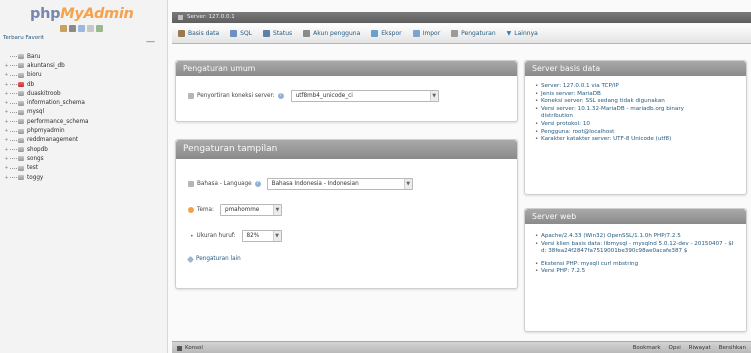 Image resolution: width=751 pixels, height=353 pixels. Describe the element at coordinates (267, 33) in the screenshot. I see `status-icon` at that location.